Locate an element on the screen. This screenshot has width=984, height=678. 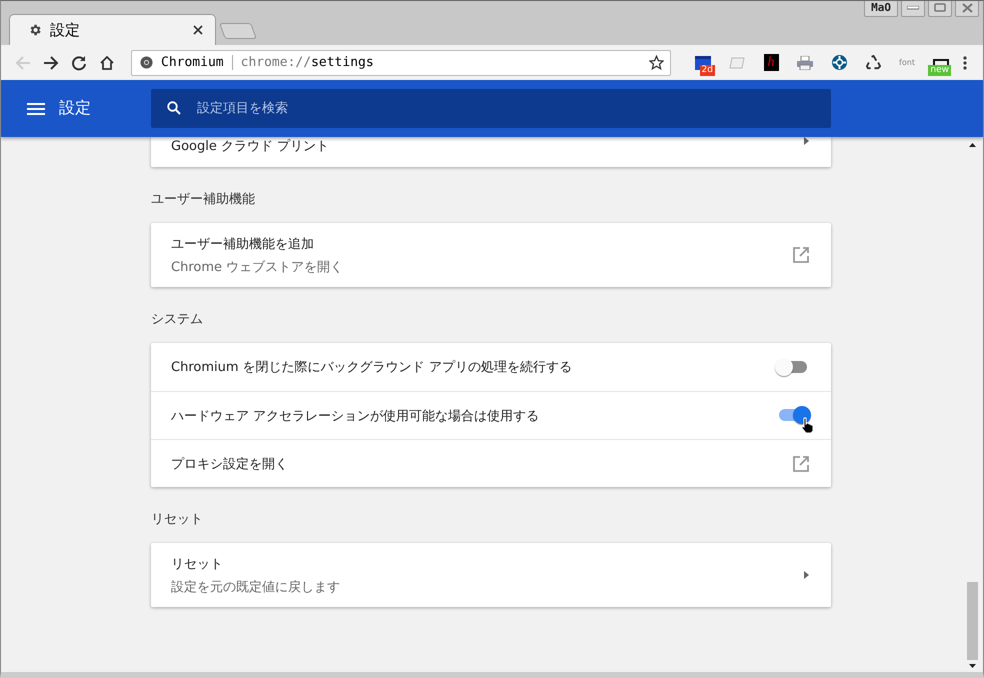
gear-icon is located at coordinates (35, 30).